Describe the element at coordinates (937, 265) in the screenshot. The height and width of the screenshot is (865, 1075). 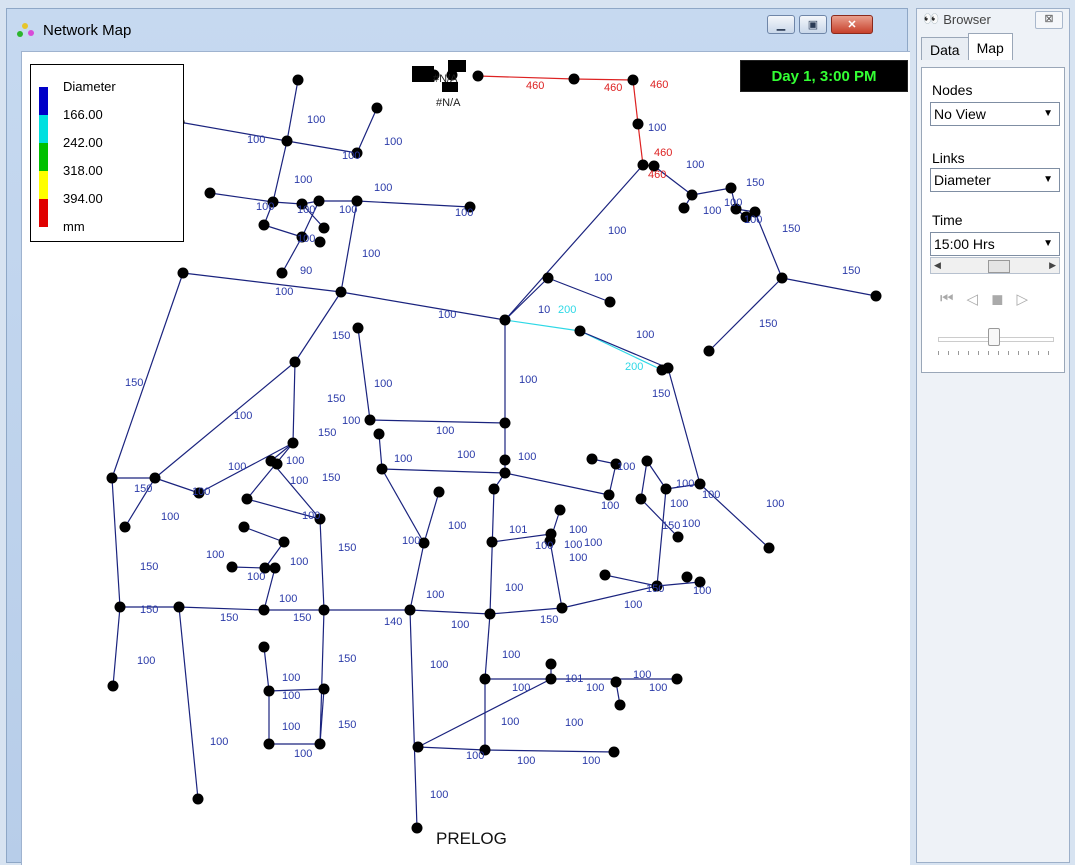
I see `scroll-left-icon: ◀` at that location.